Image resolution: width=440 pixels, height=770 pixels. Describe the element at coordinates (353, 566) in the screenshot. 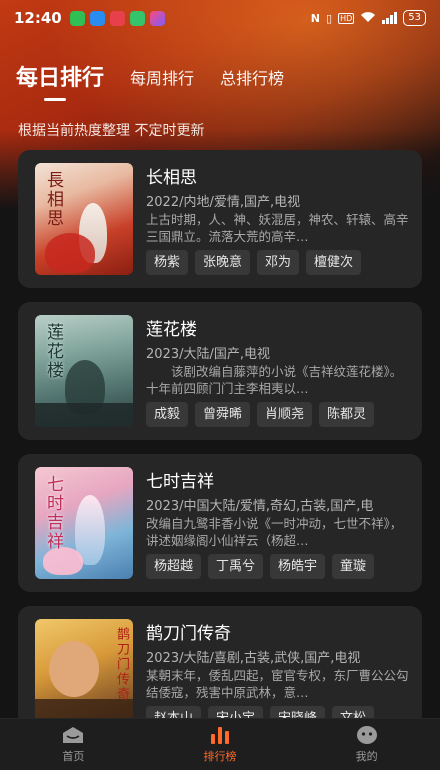

I see `actor-tag: 童璇` at that location.